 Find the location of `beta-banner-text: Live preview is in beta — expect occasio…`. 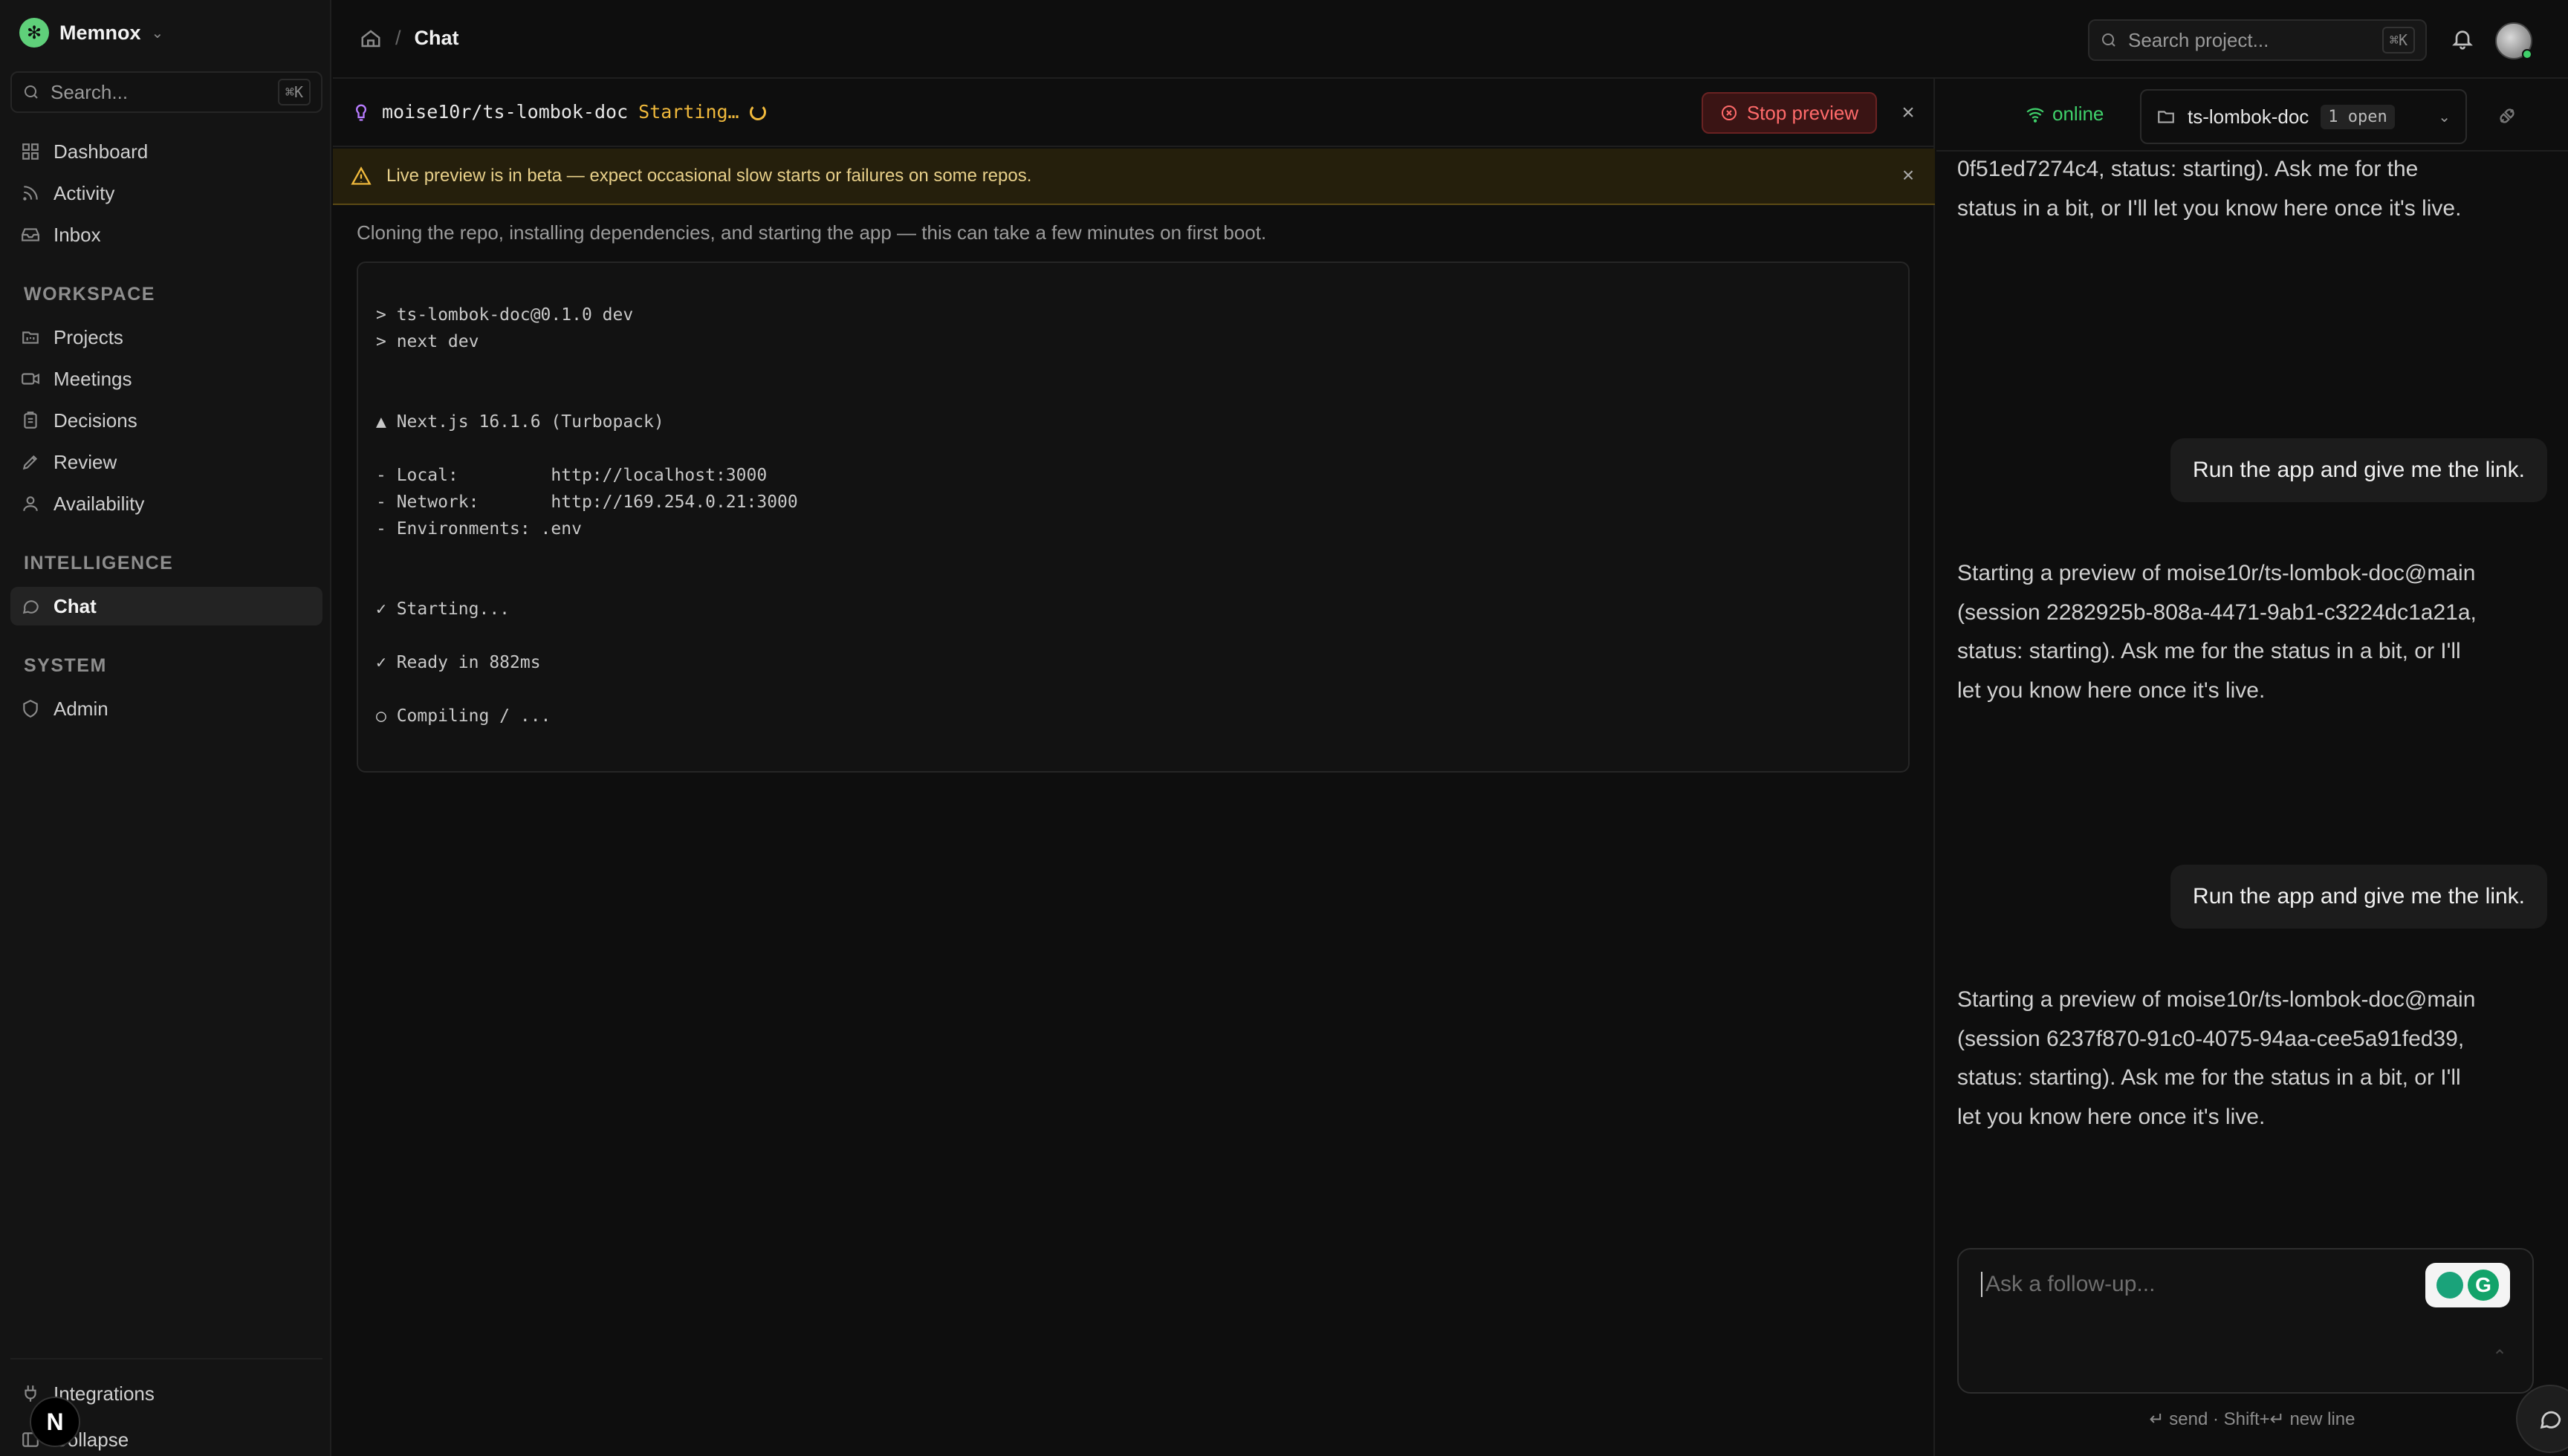

beta-banner-text: Live preview is in beta — expect occasio… is located at coordinates (709, 176).